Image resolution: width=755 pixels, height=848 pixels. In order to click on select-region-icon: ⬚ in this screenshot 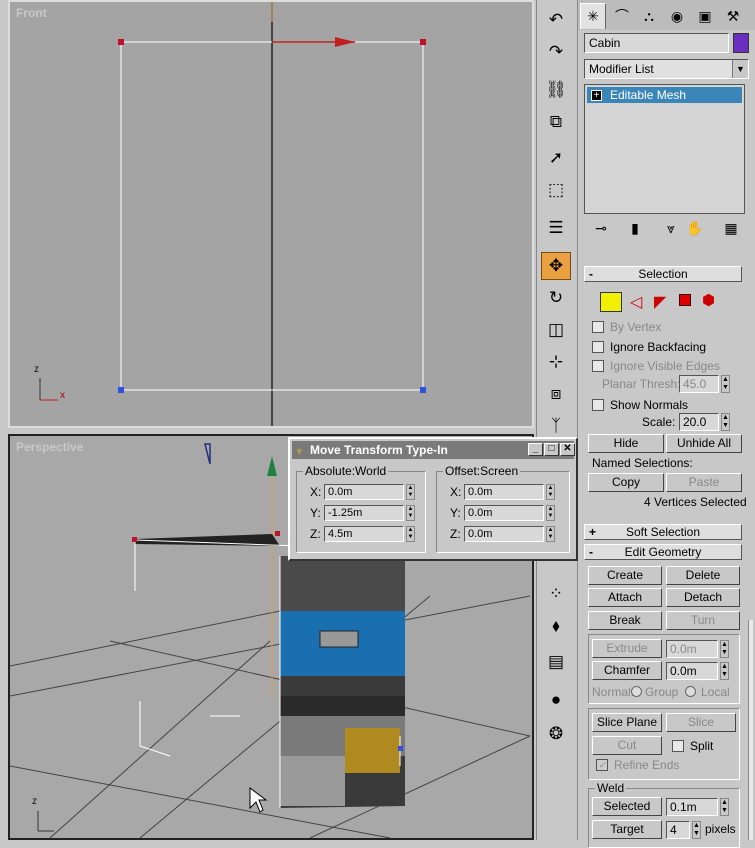, I will do `click(556, 190)`.